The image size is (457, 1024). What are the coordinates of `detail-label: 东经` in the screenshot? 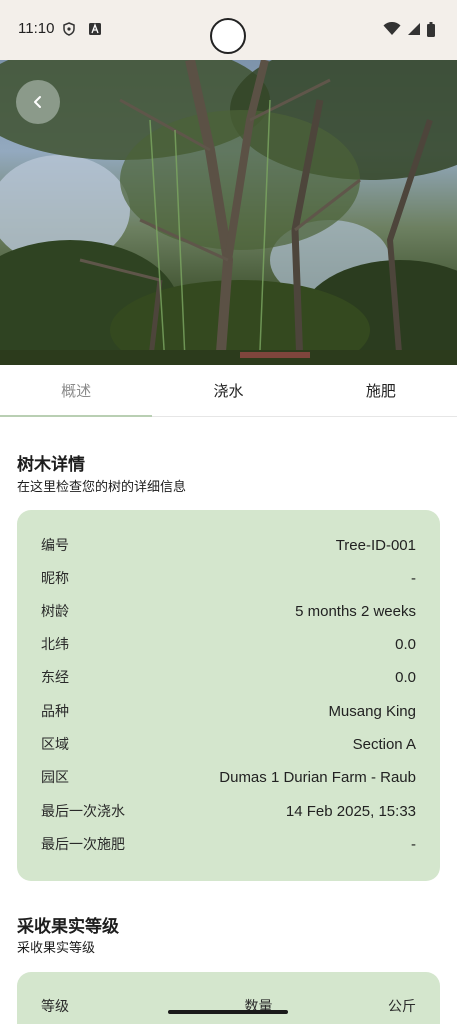 It's located at (55, 678).